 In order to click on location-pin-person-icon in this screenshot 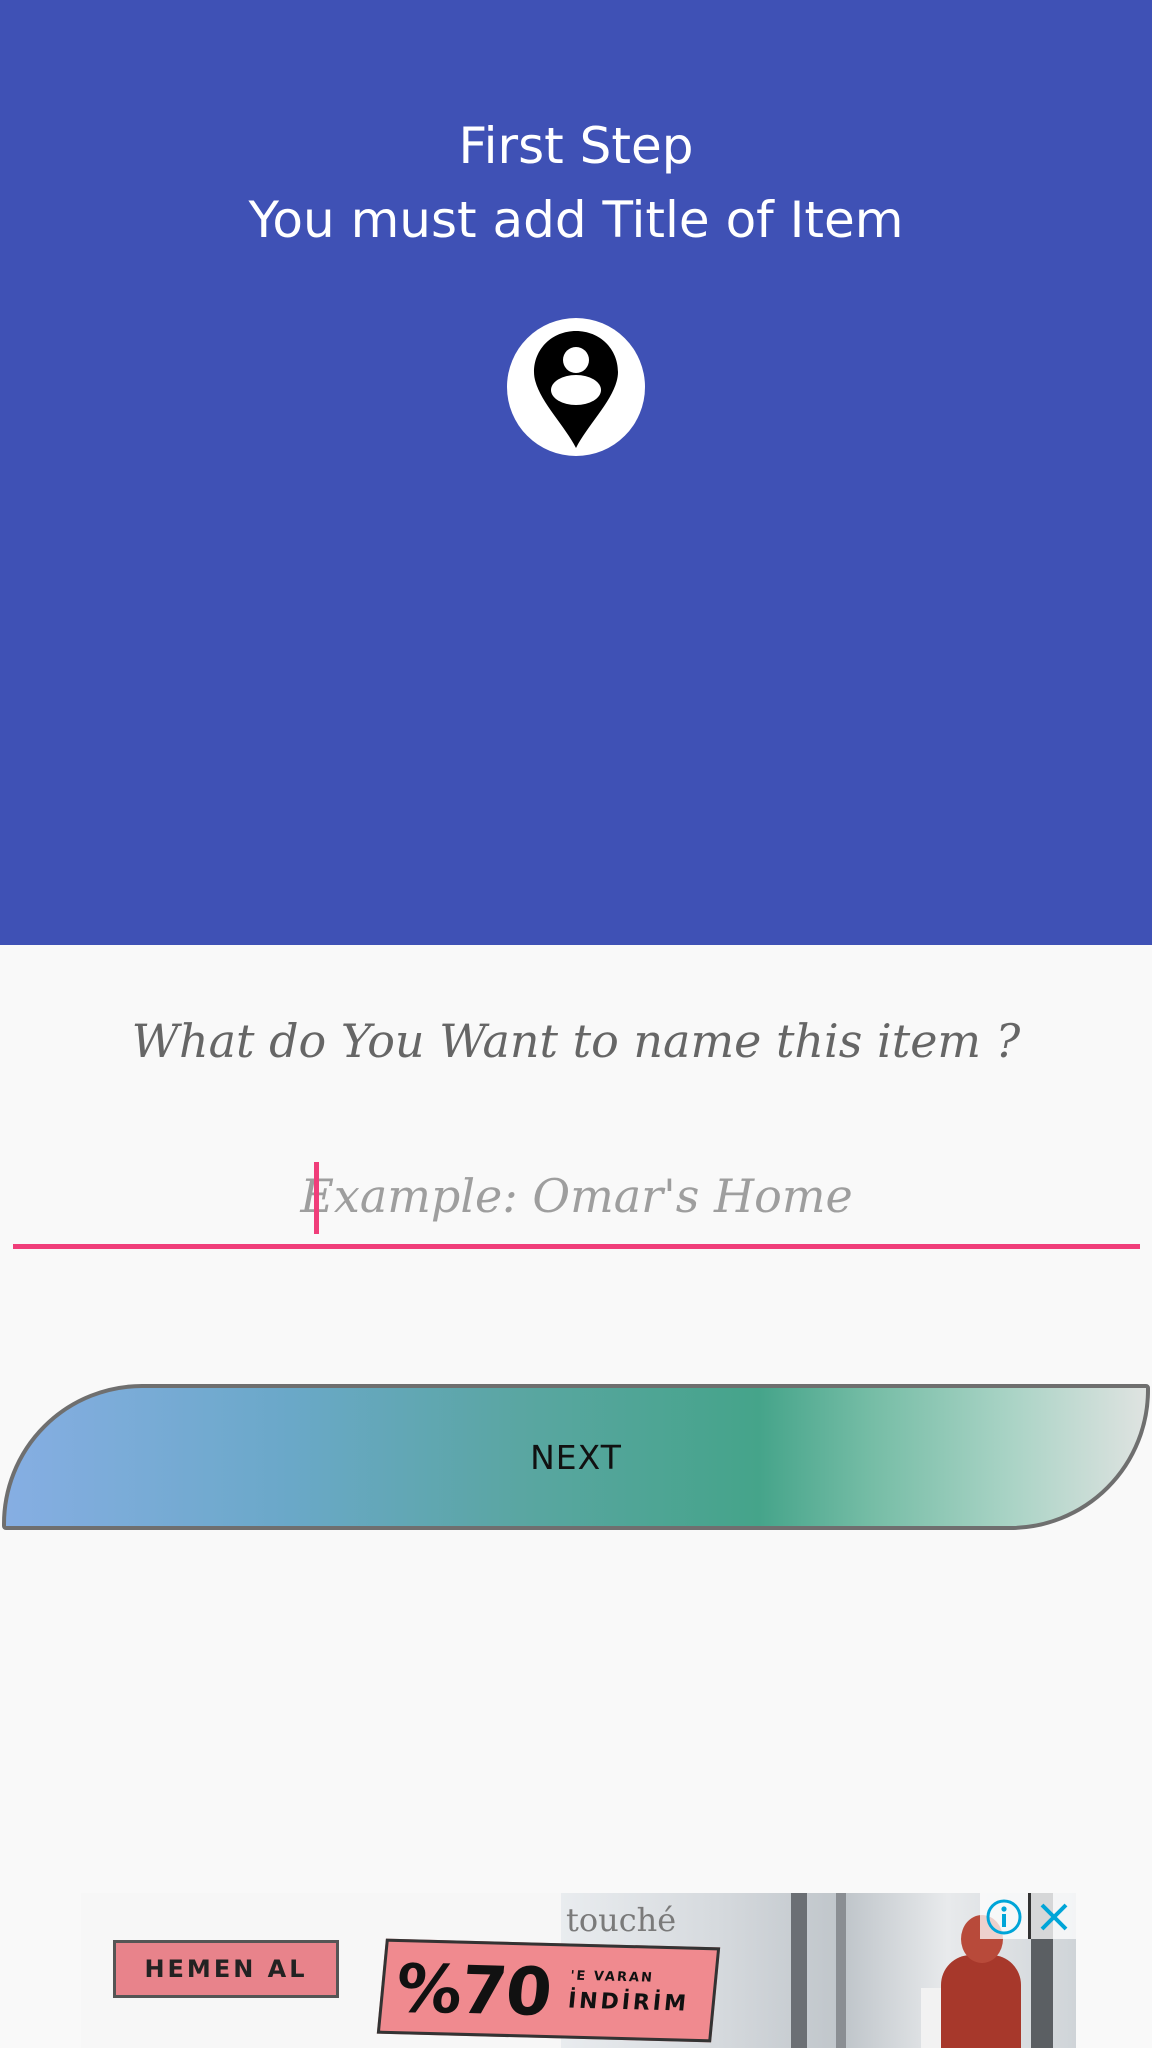, I will do `click(576, 387)`.